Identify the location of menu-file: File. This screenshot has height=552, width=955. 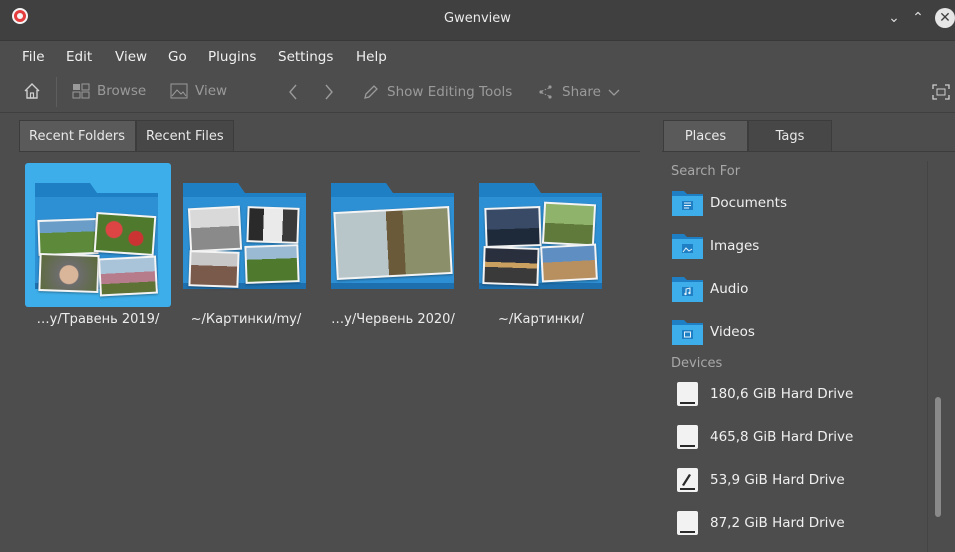
(33, 57).